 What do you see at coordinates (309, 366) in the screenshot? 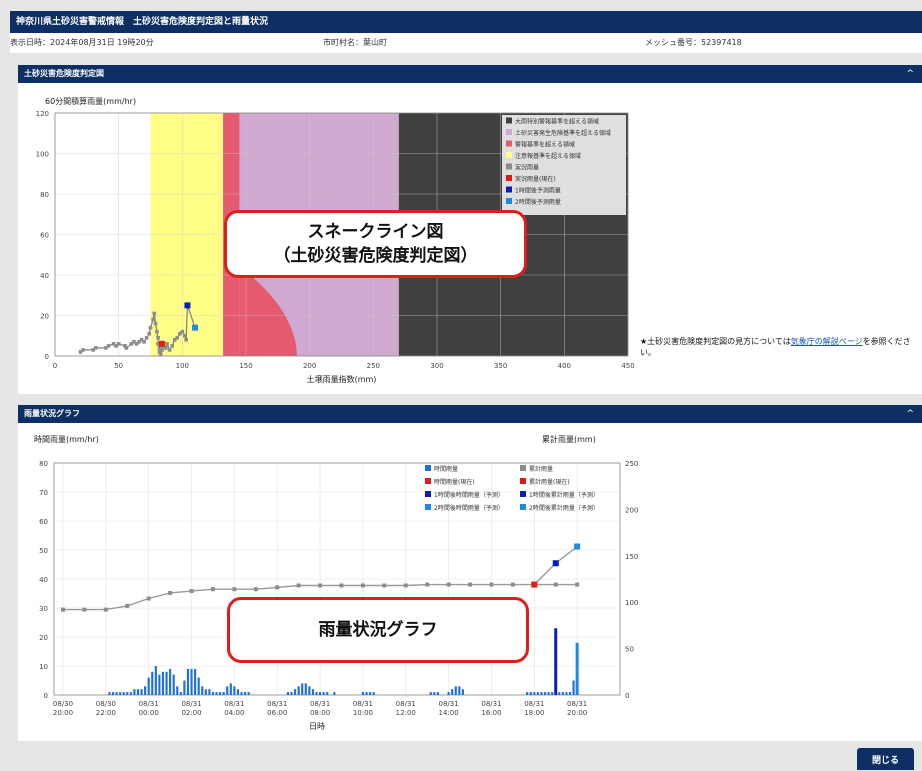
I see `x-tick-label: 200` at bounding box center [309, 366].